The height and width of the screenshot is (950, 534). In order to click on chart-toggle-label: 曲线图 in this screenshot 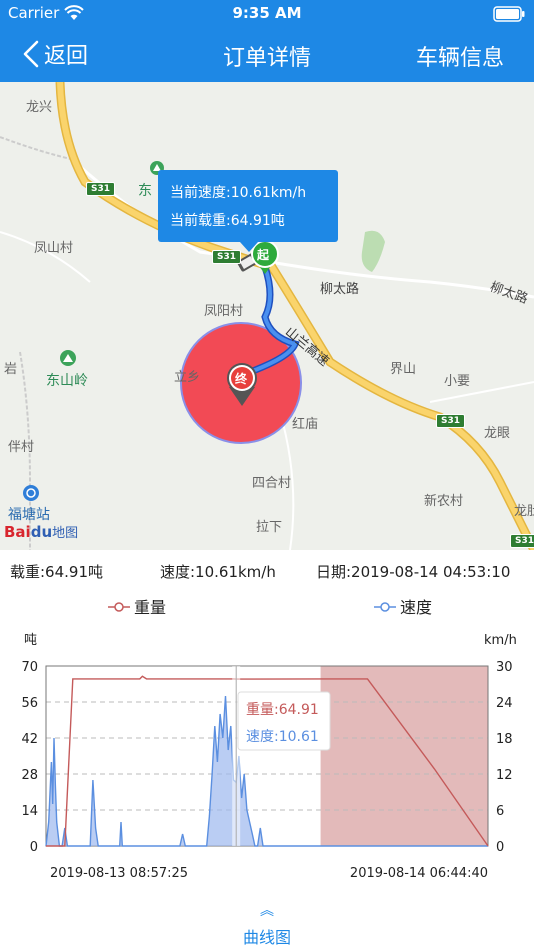, I will do `click(266, 937)`.